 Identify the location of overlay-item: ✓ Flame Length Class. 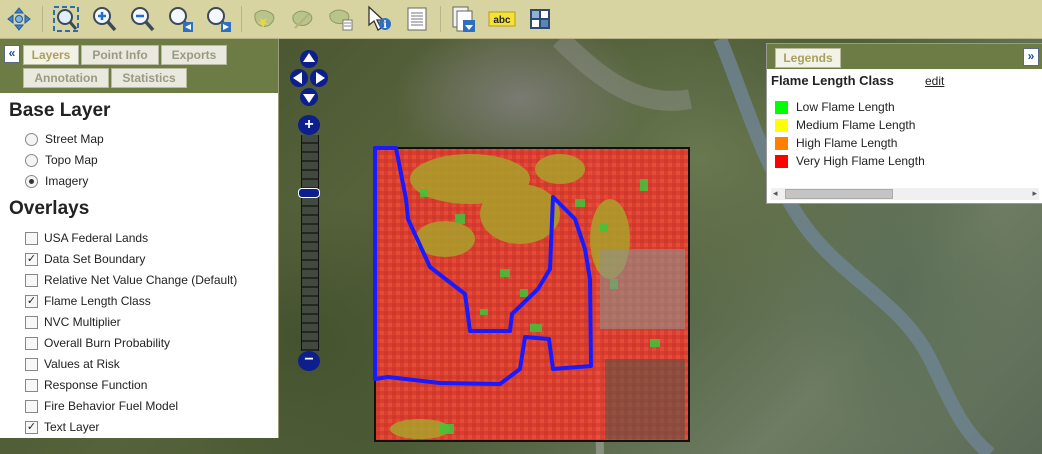
(88, 301).